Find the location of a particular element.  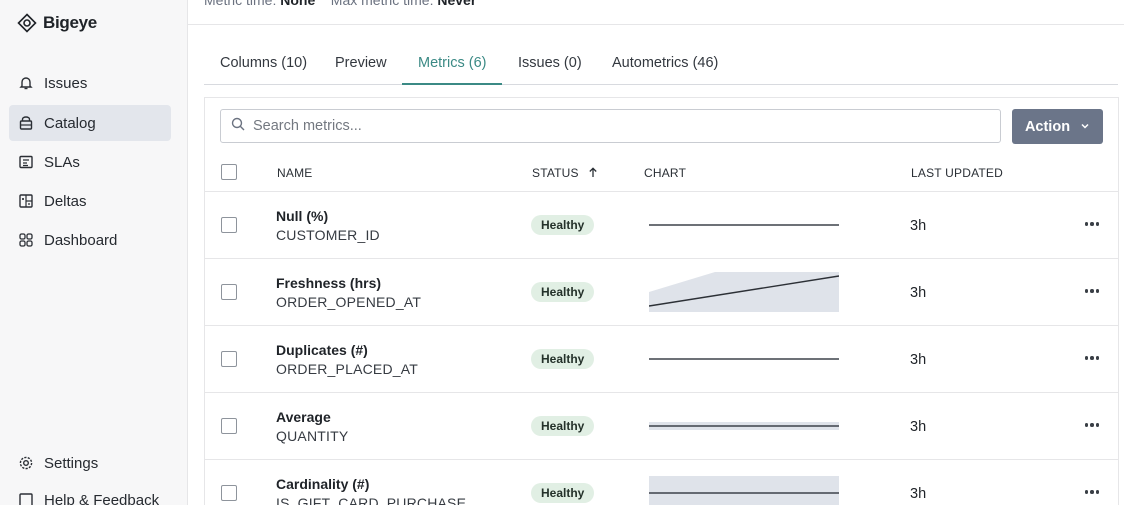

dashboard-icon is located at coordinates (26, 240).